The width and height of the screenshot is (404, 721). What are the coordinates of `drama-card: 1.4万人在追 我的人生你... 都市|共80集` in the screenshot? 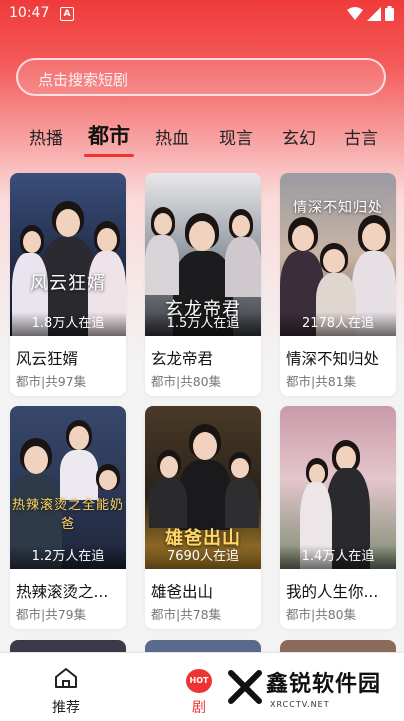 It's located at (338, 517).